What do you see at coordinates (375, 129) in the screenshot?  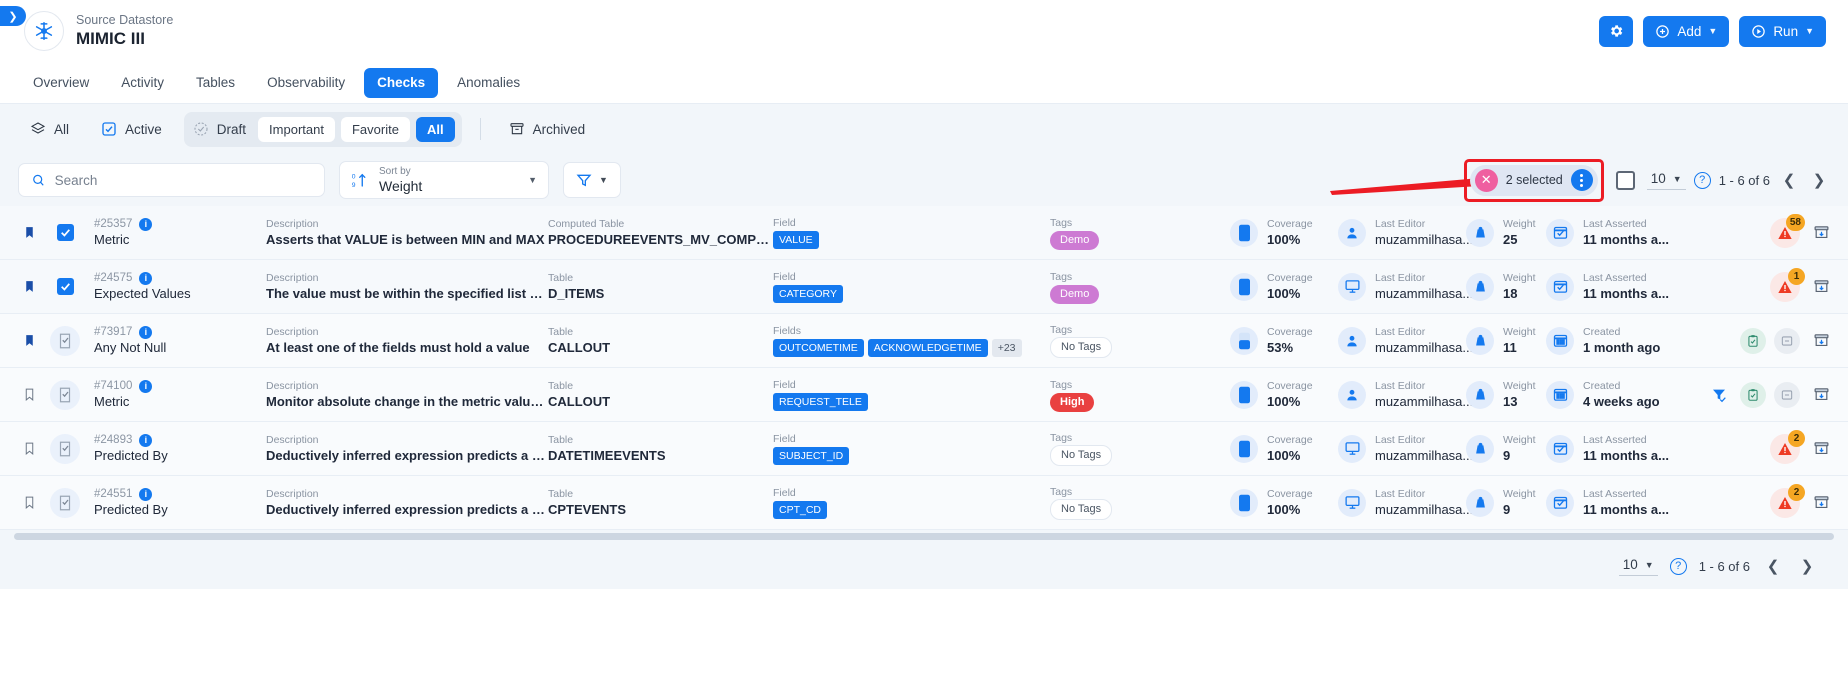 I see `filter-favorite: Favorite` at bounding box center [375, 129].